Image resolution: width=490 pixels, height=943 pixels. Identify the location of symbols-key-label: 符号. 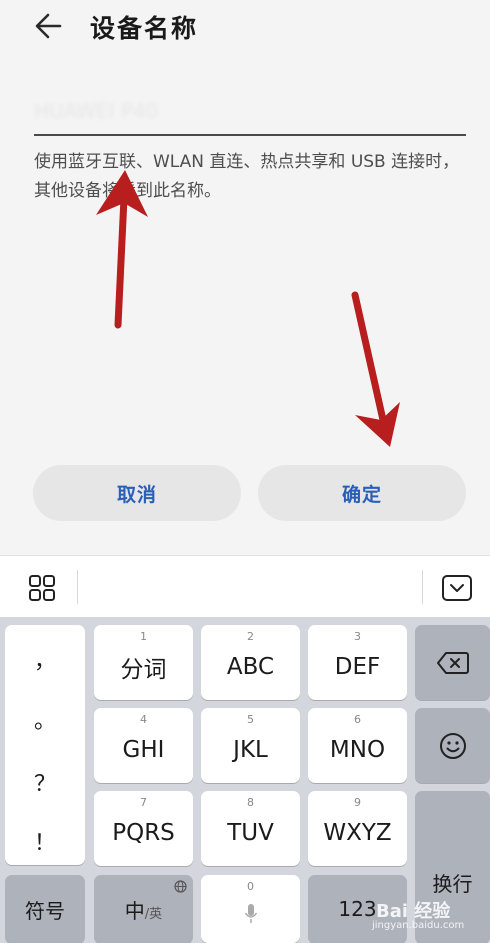
(45, 910).